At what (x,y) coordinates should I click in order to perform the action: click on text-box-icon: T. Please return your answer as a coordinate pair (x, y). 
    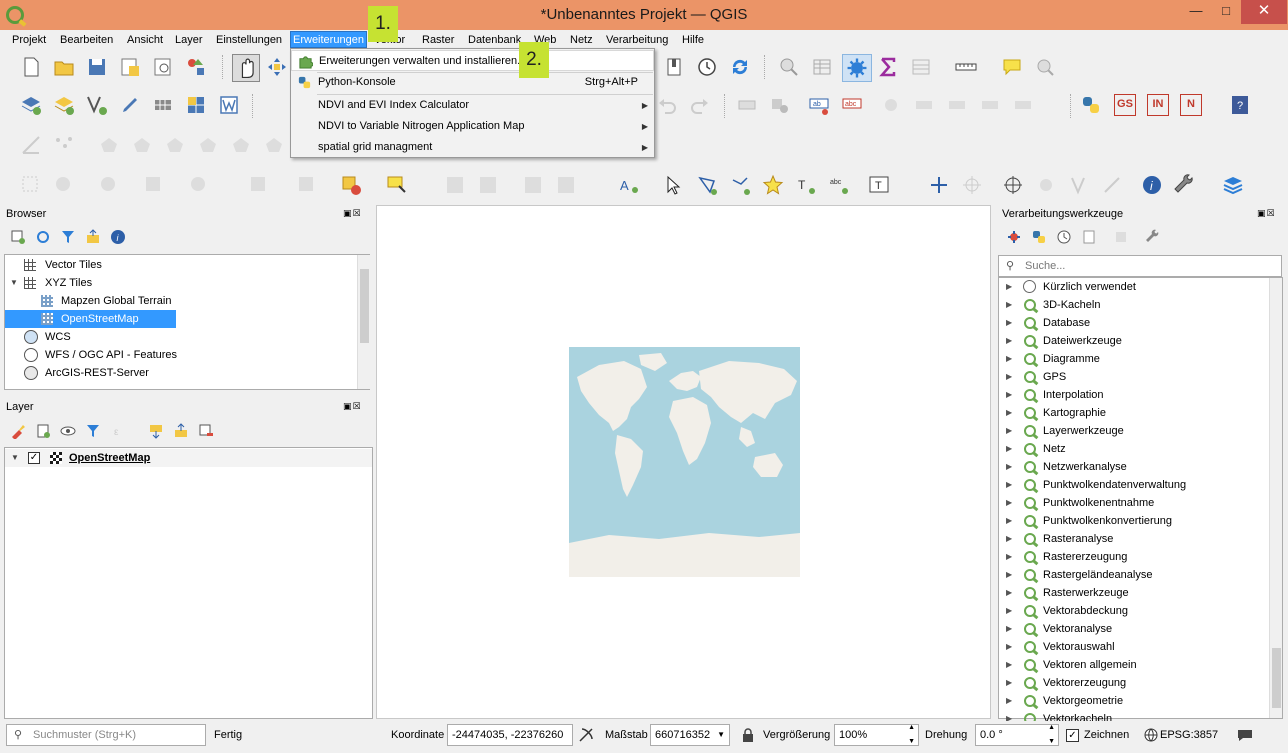
    Looking at the image, I should click on (879, 185).